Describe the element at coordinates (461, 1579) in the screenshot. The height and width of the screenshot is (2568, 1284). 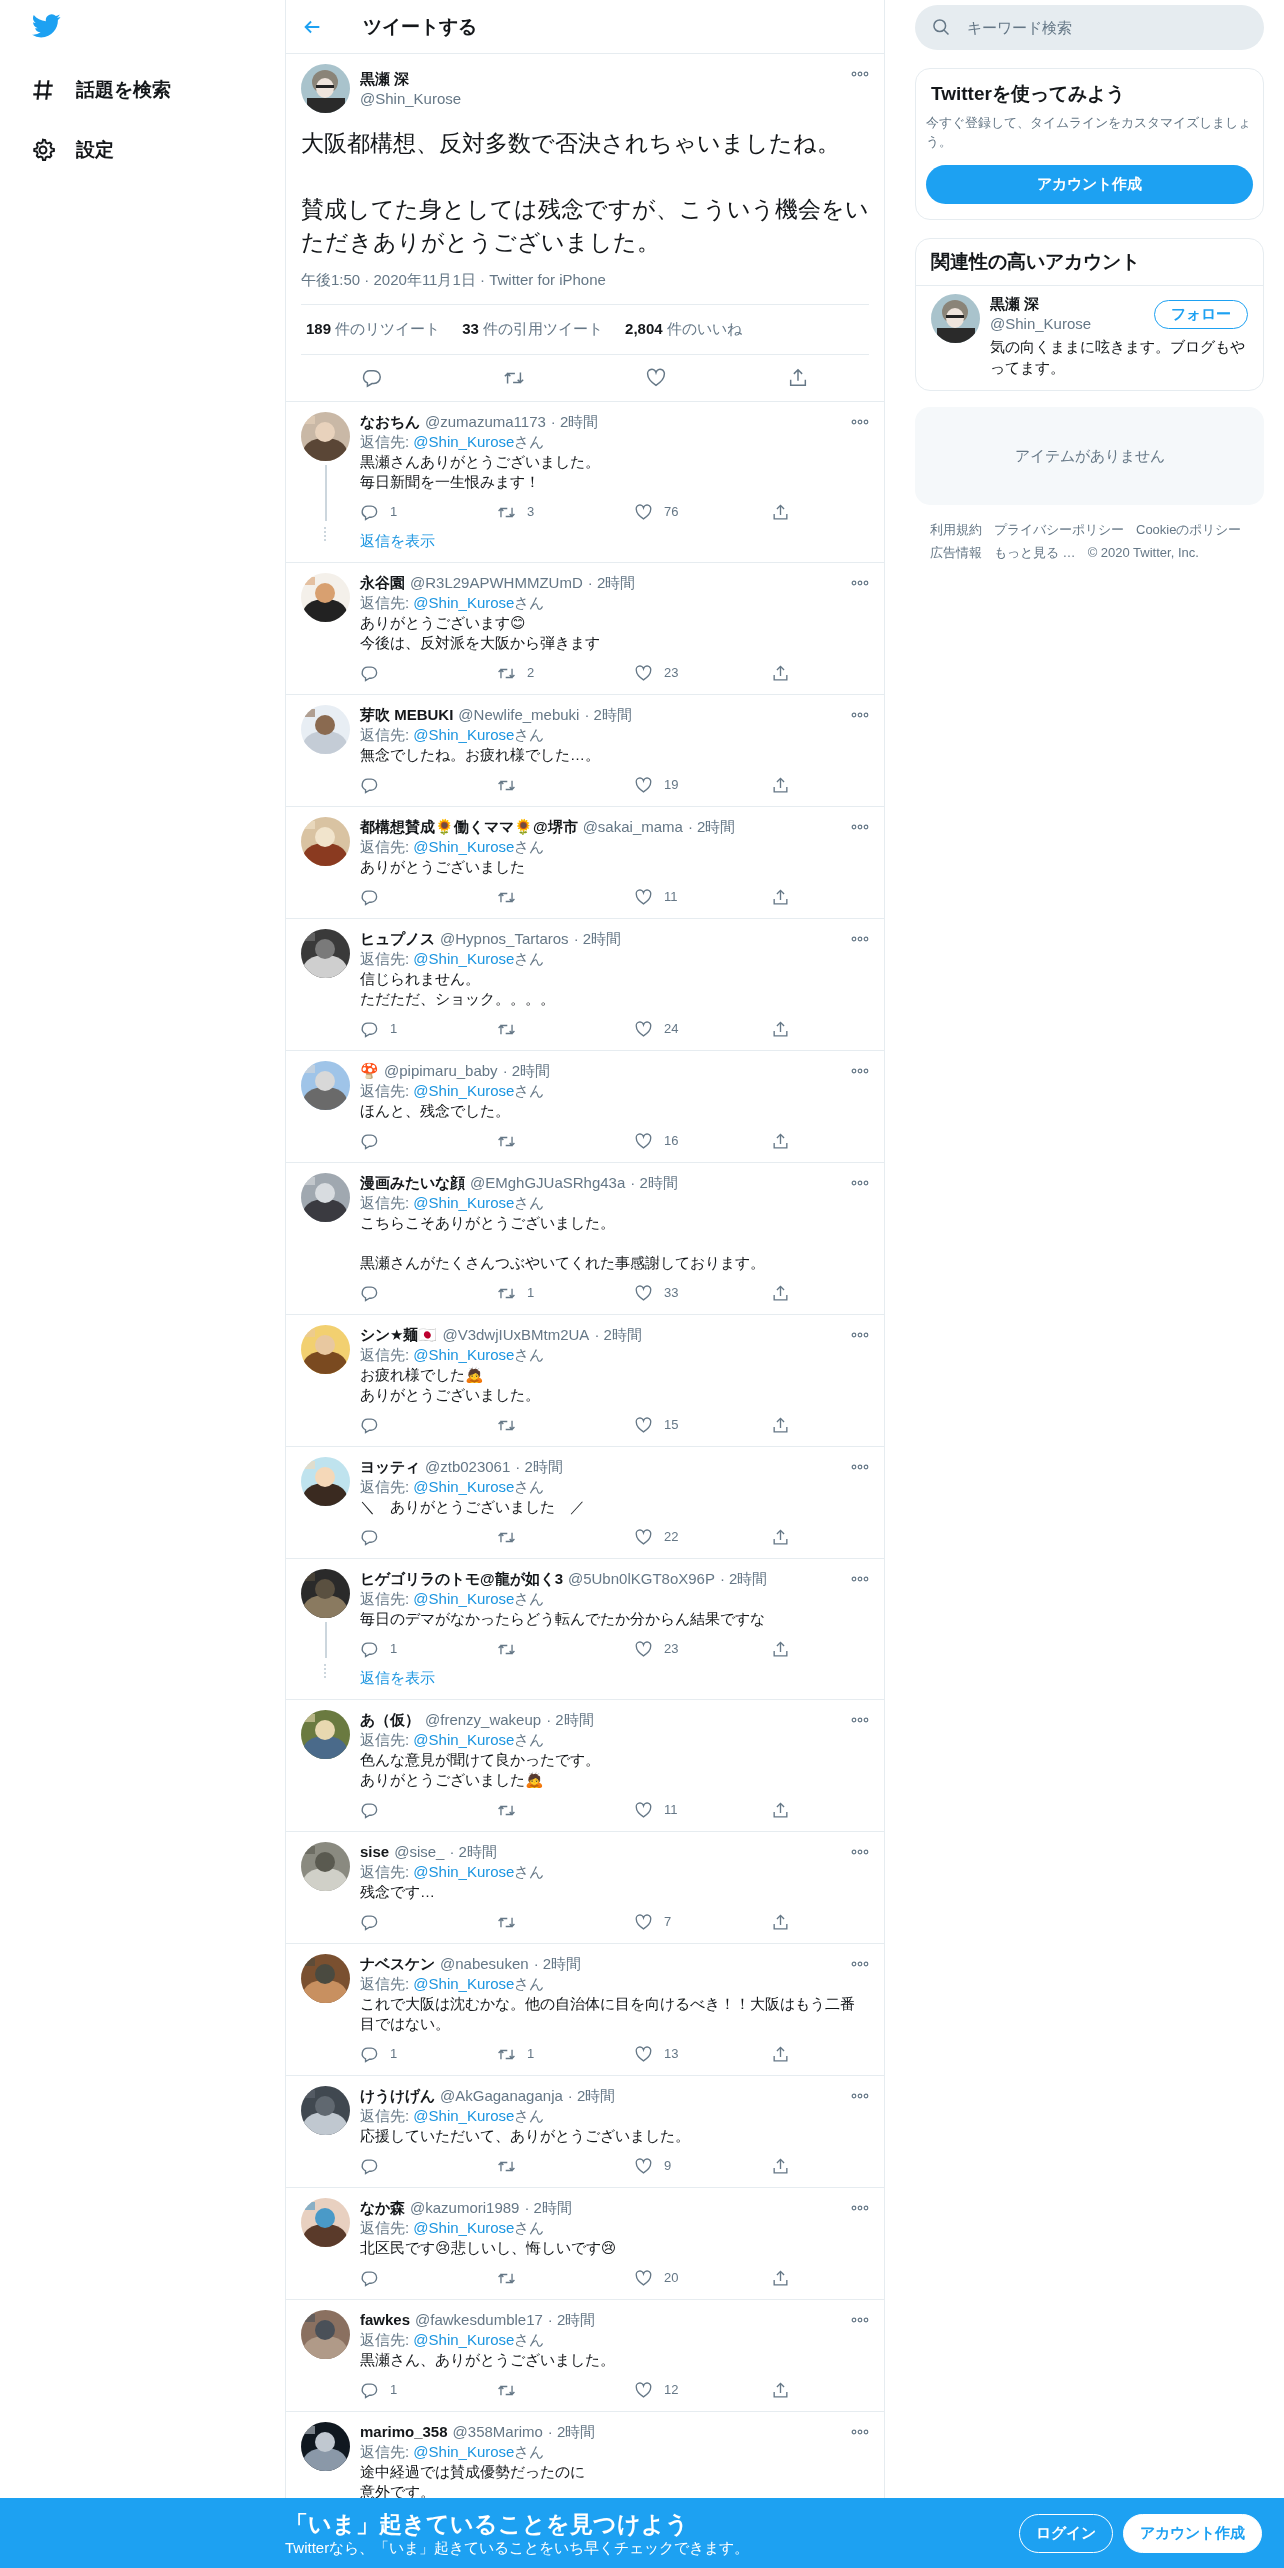
I see `user-name: ヒゲゴリラのトモ@龍が如く3` at that location.